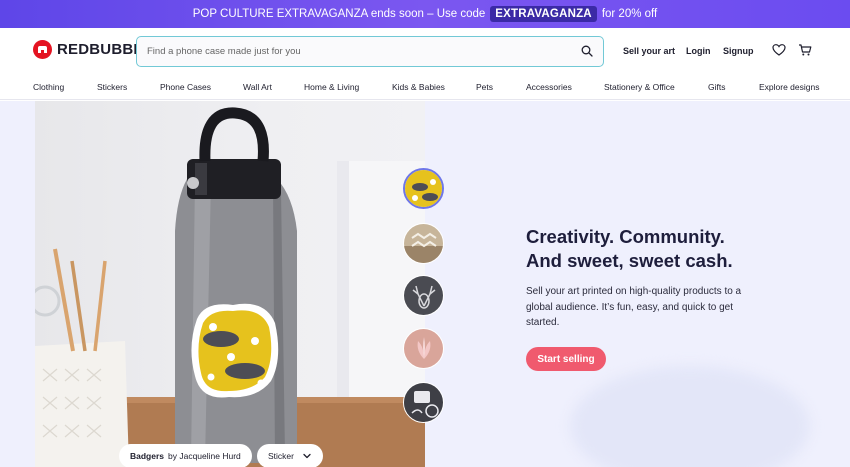  Describe the element at coordinates (185, 87) in the screenshot. I see `category-phone-cases: Phone Cases` at that location.